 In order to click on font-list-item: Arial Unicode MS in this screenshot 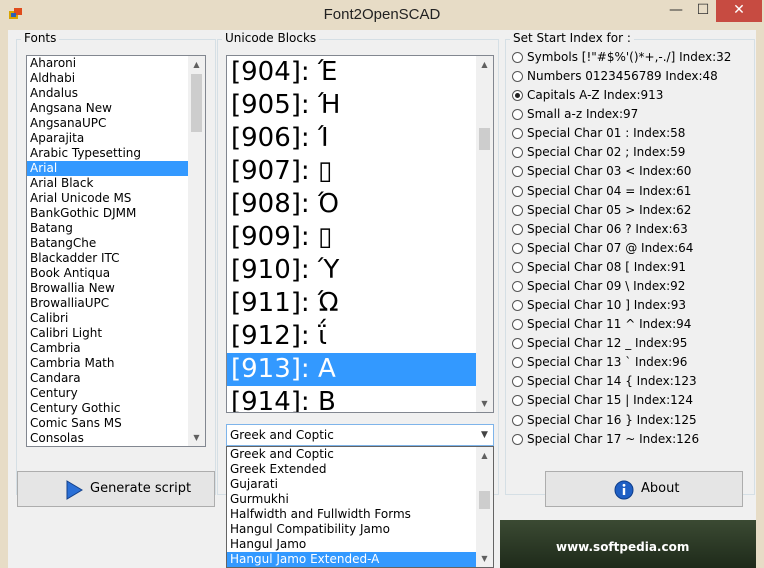, I will do `click(116, 198)`.